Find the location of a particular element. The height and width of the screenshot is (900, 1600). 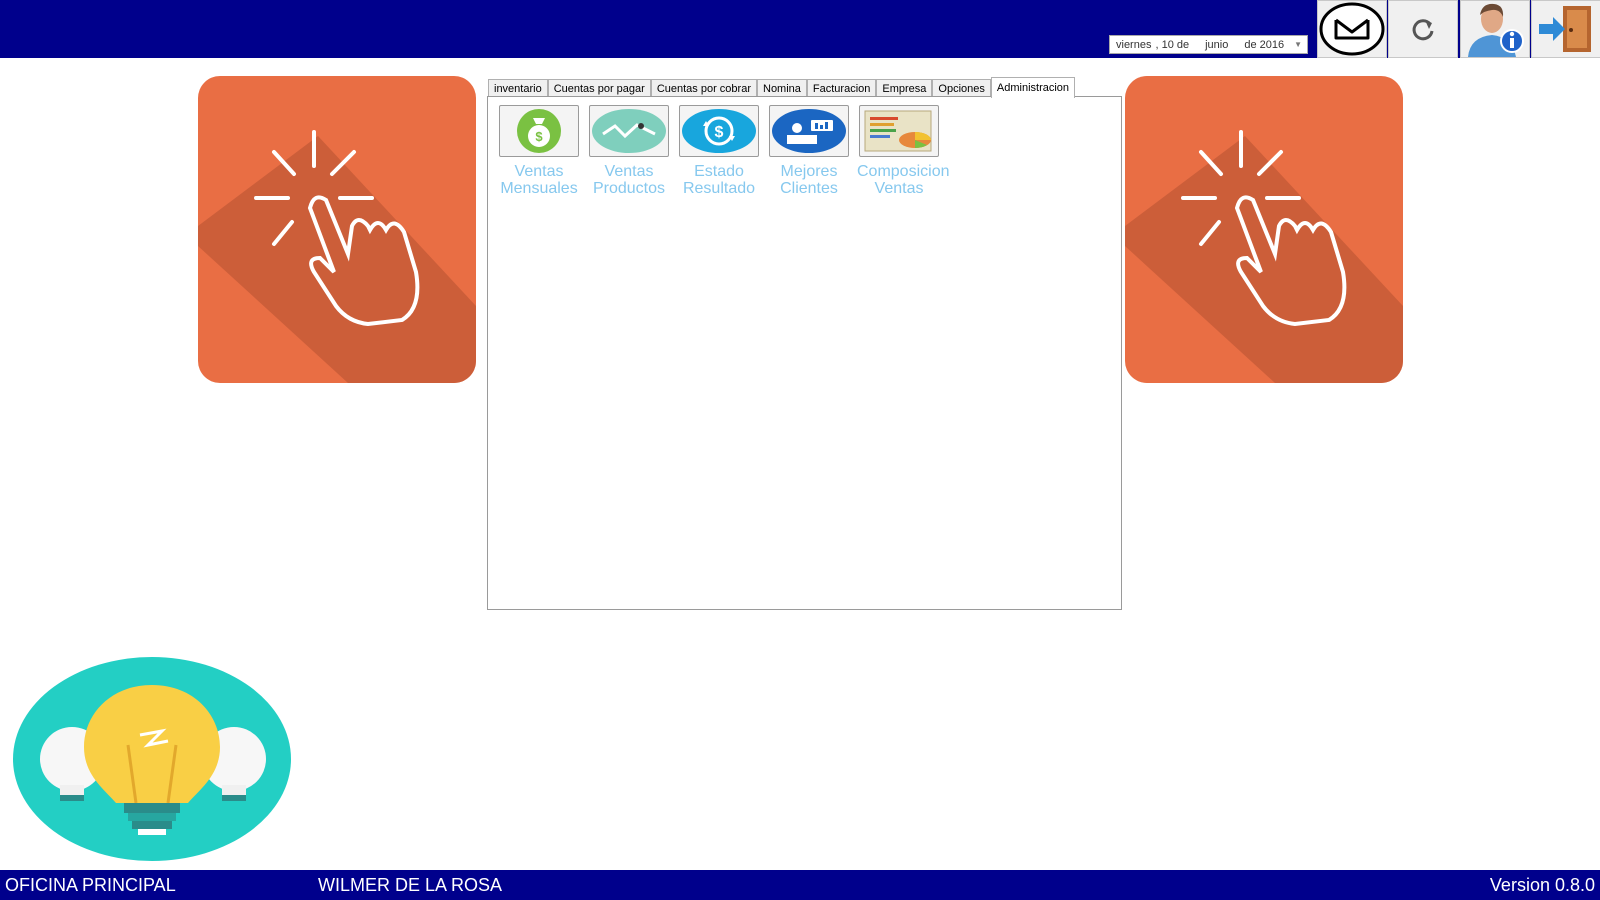

date-year: de 2016 is located at coordinates (1264, 44).